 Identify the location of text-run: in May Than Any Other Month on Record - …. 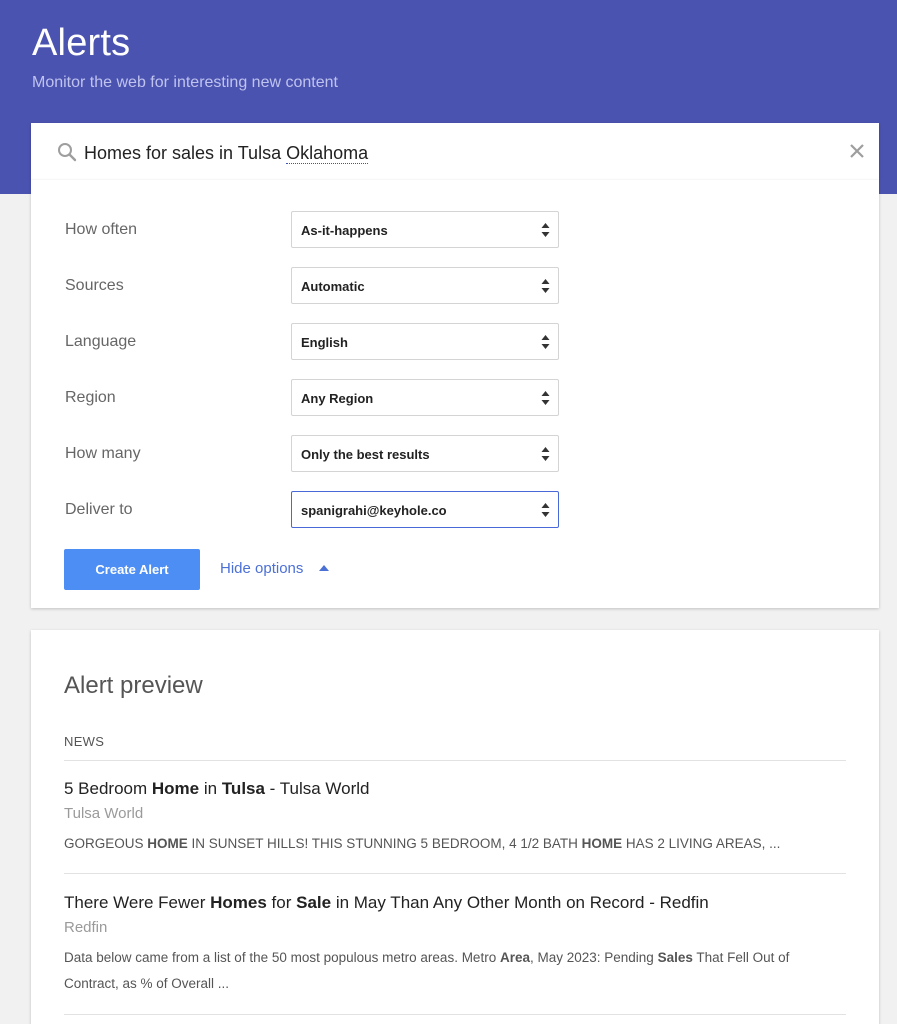
(520, 902).